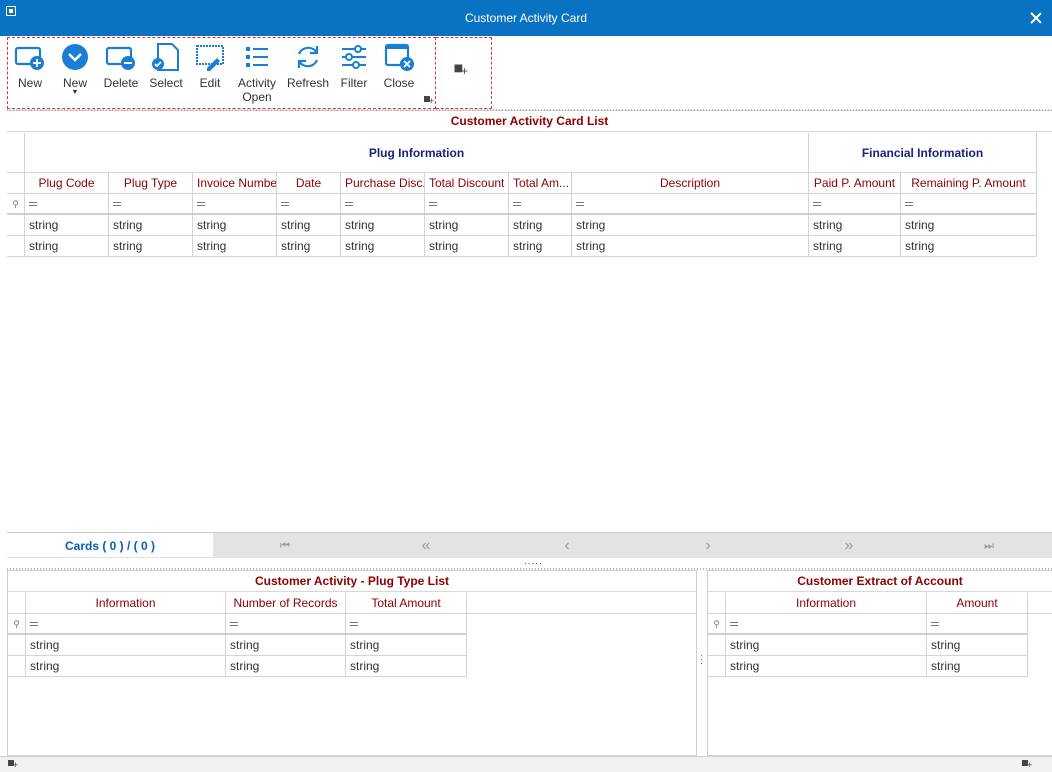 This screenshot has height=772, width=1052. Describe the element at coordinates (467, 204) in the screenshot. I see `filter-cell-total-discount` at that location.